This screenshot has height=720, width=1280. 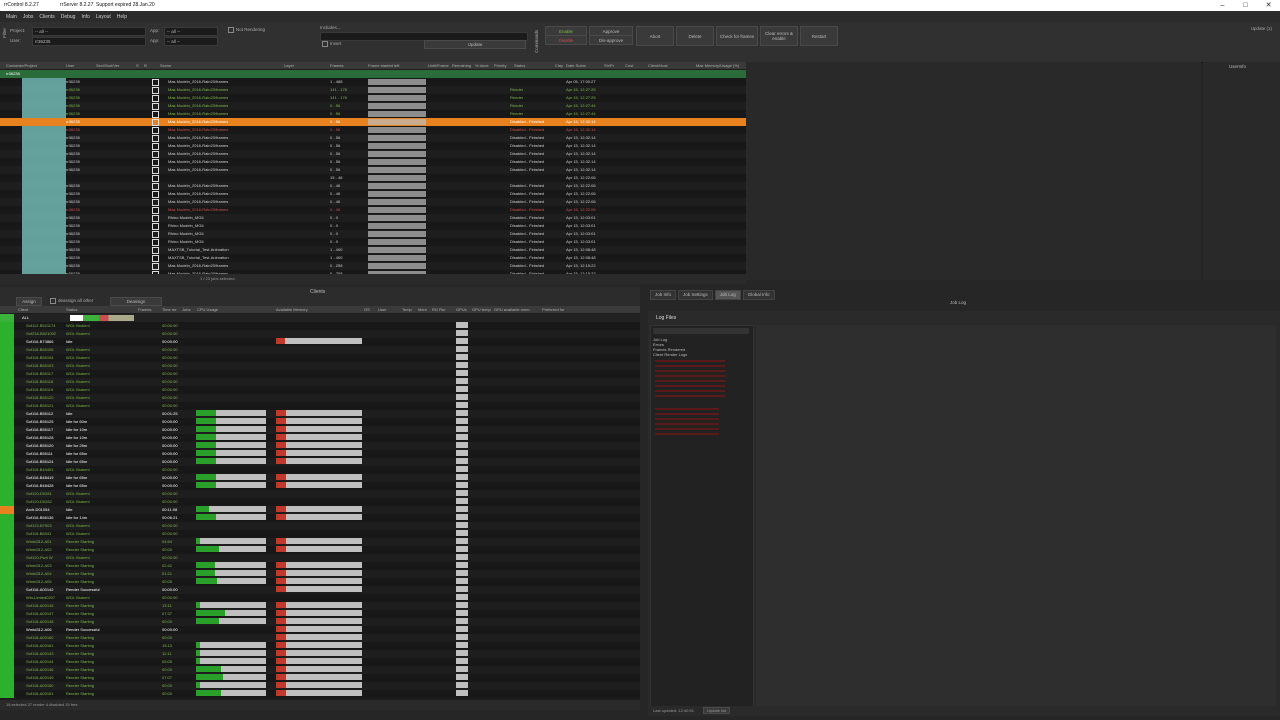 I want to click on client-row: Arch-D01054 Idle 00:11:08, so click(x=320, y=510).